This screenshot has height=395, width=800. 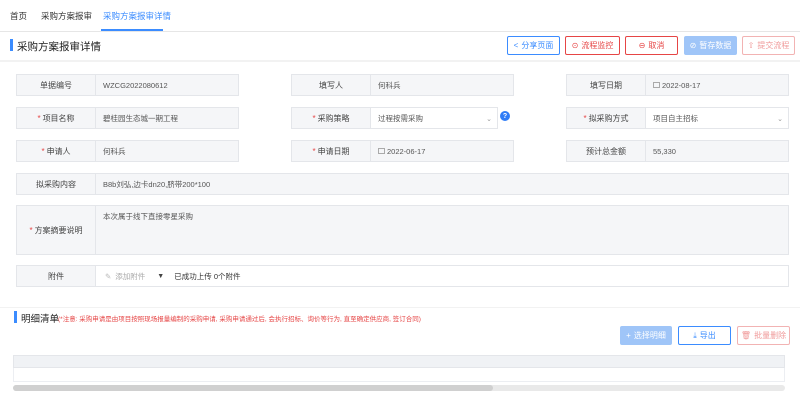 What do you see at coordinates (167, 85) in the screenshot?
I see `doc-no-field: WZCG2022080612` at bounding box center [167, 85].